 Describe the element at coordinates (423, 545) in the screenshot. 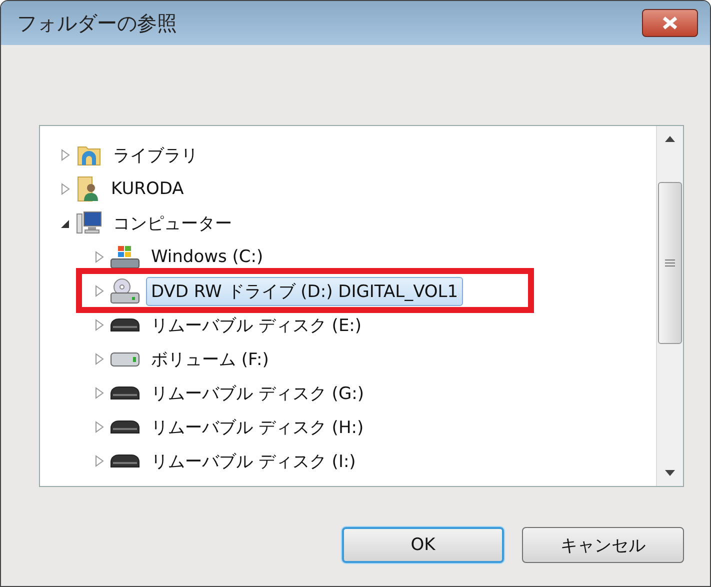

I see `dialog-button: OK` at that location.